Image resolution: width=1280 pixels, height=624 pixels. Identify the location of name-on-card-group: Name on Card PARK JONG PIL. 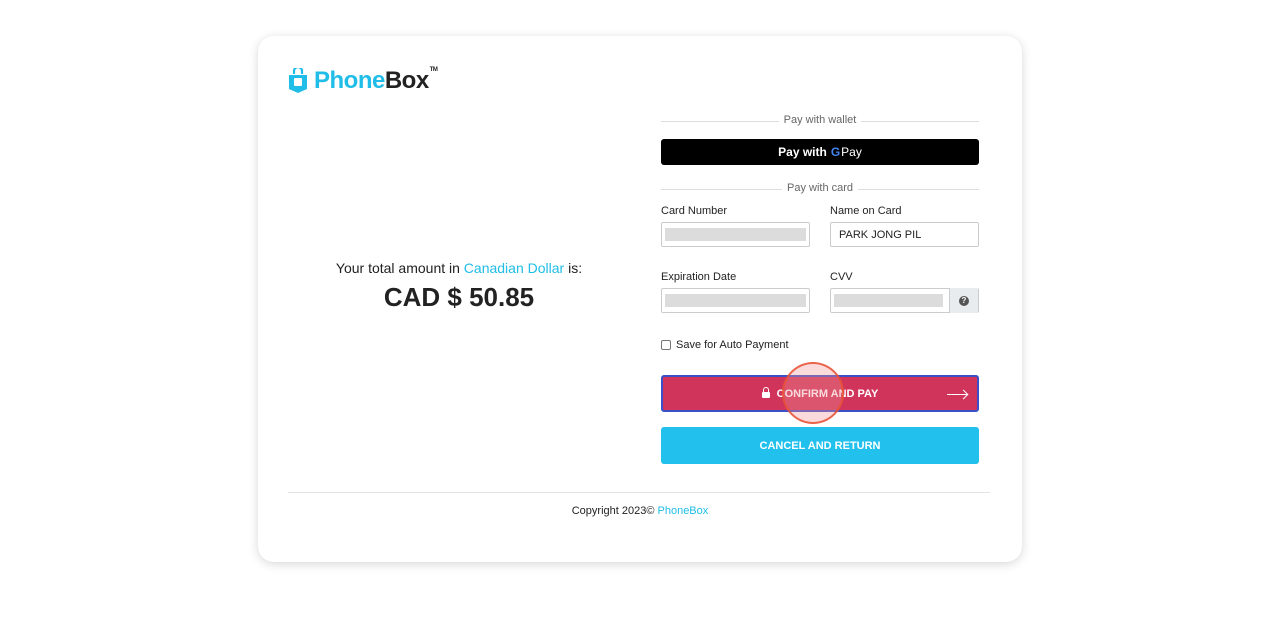
(904, 226).